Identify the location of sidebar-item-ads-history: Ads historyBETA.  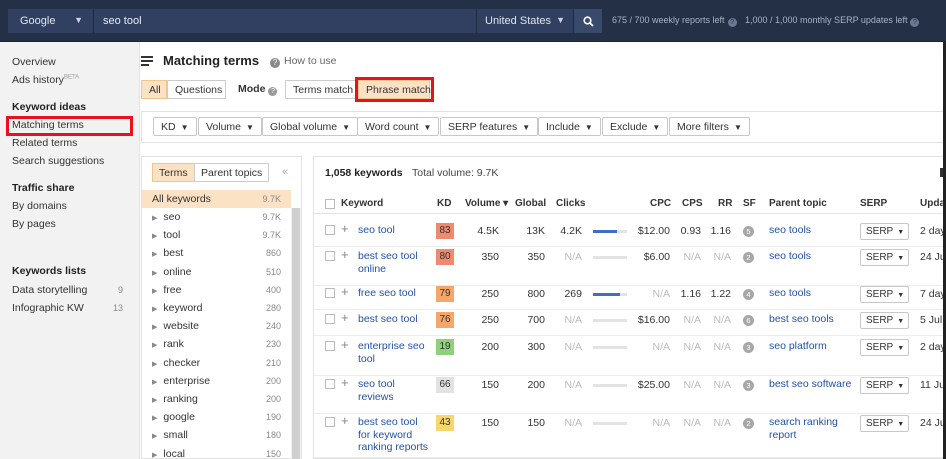
(45, 80).